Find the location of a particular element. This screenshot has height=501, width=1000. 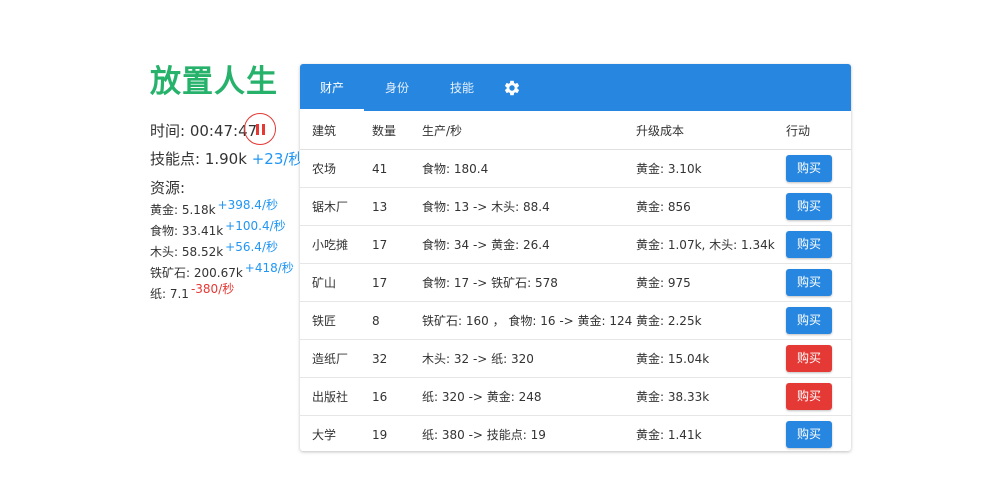

resource-label: 纸: 7.1 is located at coordinates (169, 294).